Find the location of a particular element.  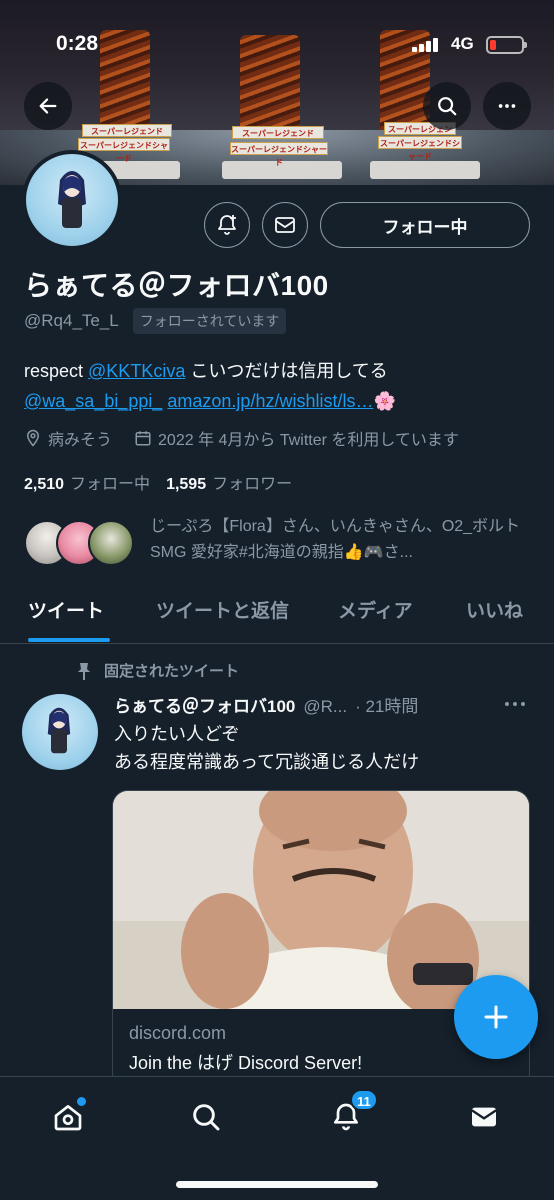

joined-item: 2022 年 4月から Twitter を利用しています is located at coordinates (296, 438).